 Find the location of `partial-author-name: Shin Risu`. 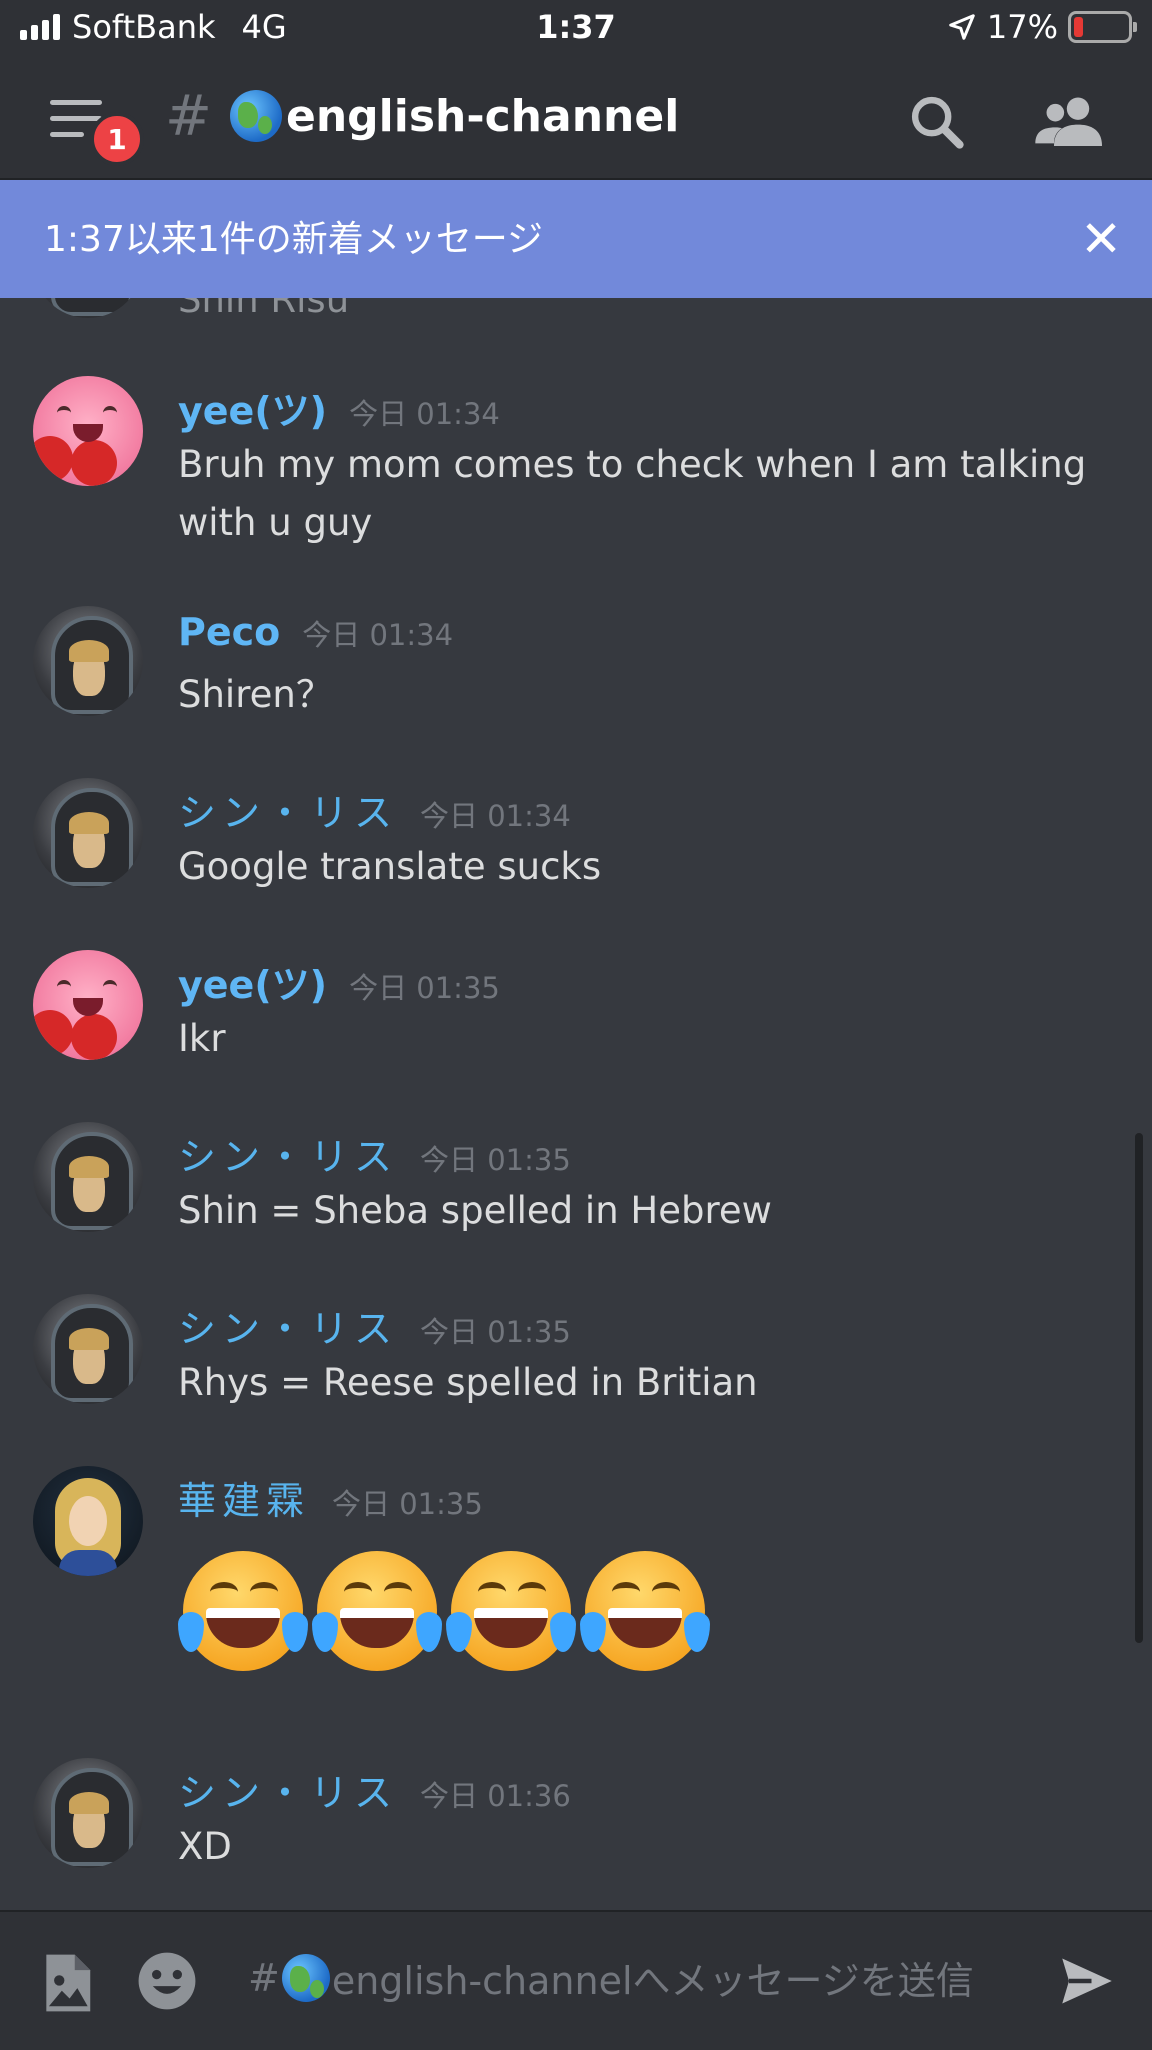

partial-author-name: Shin Risu is located at coordinates (264, 309).